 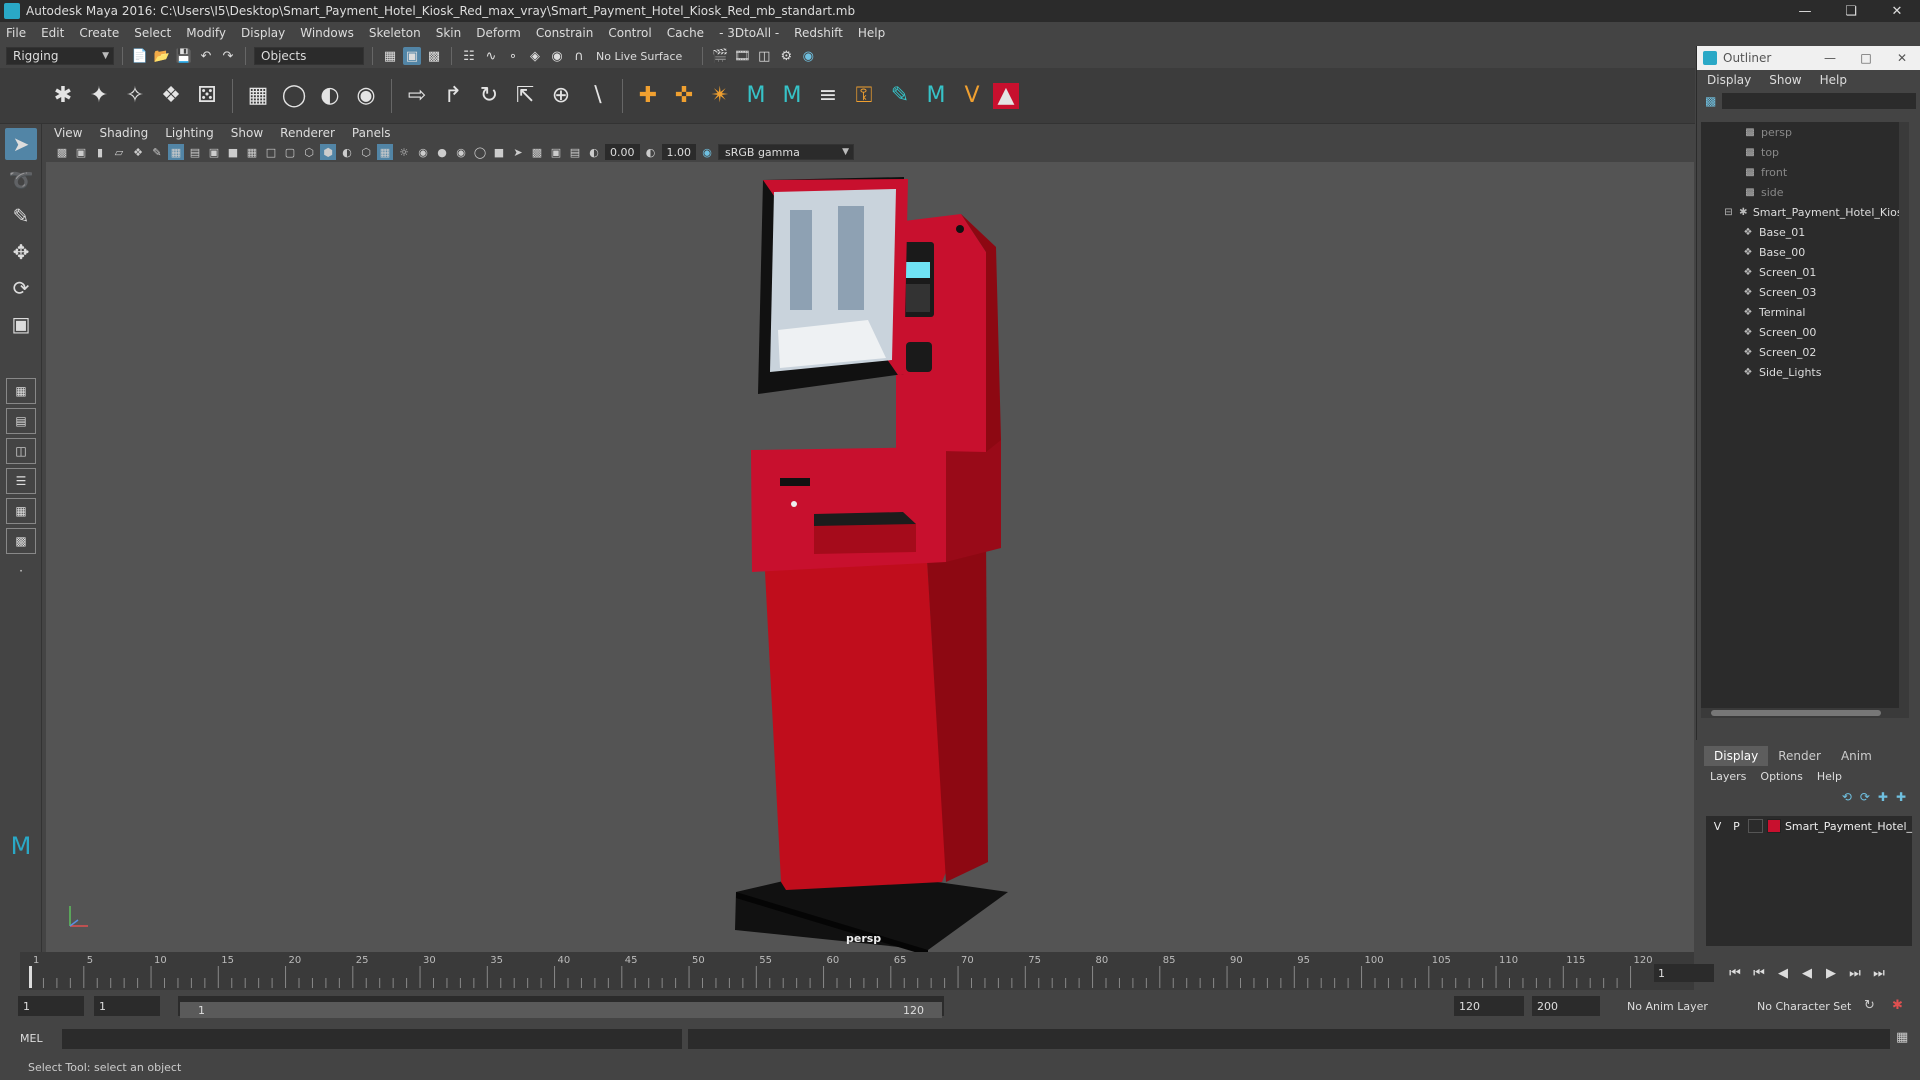 I want to click on safe-action-icon: □, so click(x=271, y=152).